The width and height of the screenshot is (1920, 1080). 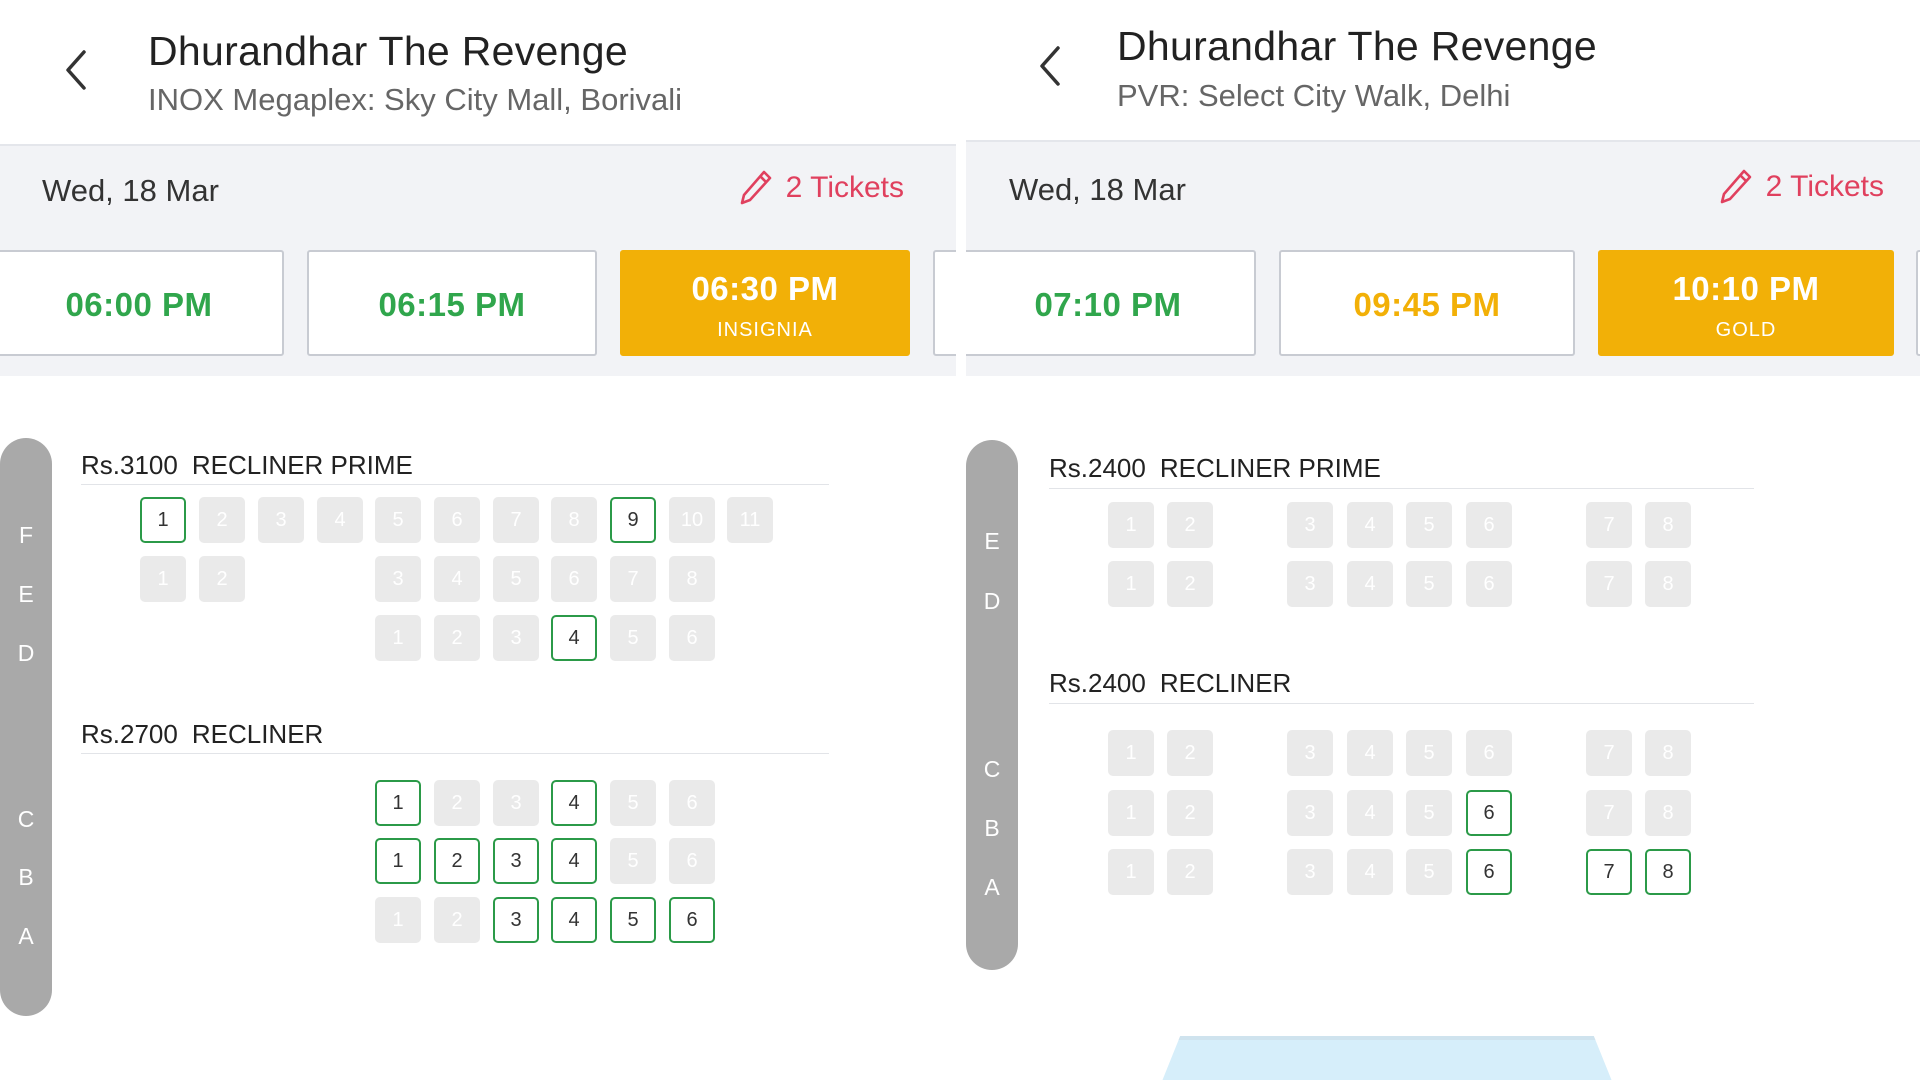 What do you see at coordinates (415, 99) in the screenshot?
I see `venue-name: INOX Megaplex: Sky City Mall, Borivali` at bounding box center [415, 99].